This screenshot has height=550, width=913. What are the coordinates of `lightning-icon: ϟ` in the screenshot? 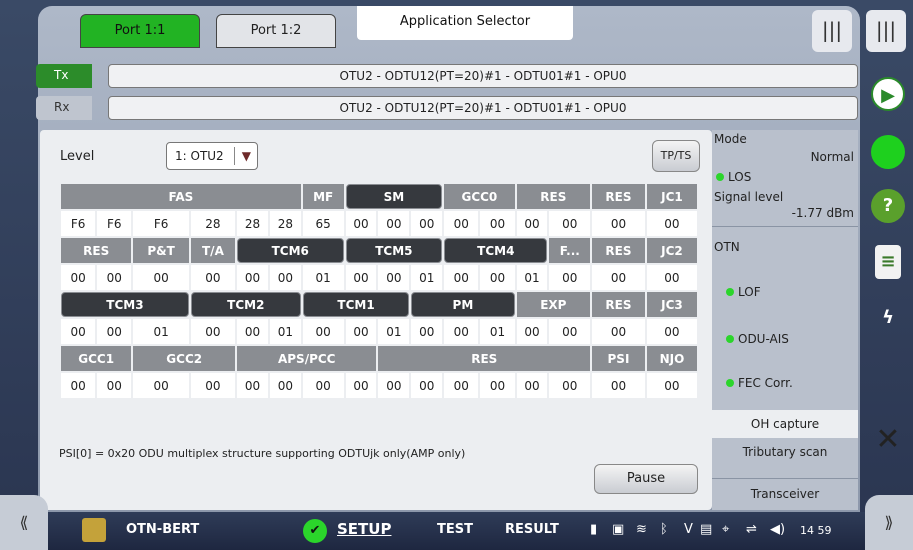 It's located at (888, 317).